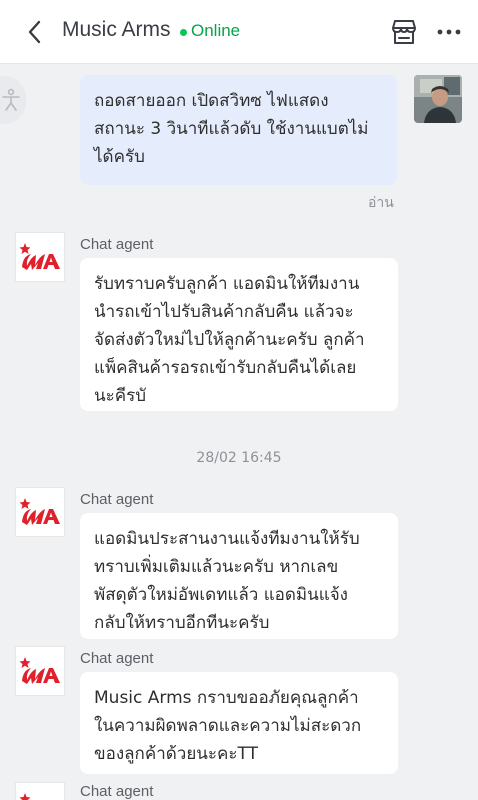 The width and height of the screenshot is (478, 800). What do you see at coordinates (216, 30) in the screenshot?
I see `online-status-label: Online` at bounding box center [216, 30].